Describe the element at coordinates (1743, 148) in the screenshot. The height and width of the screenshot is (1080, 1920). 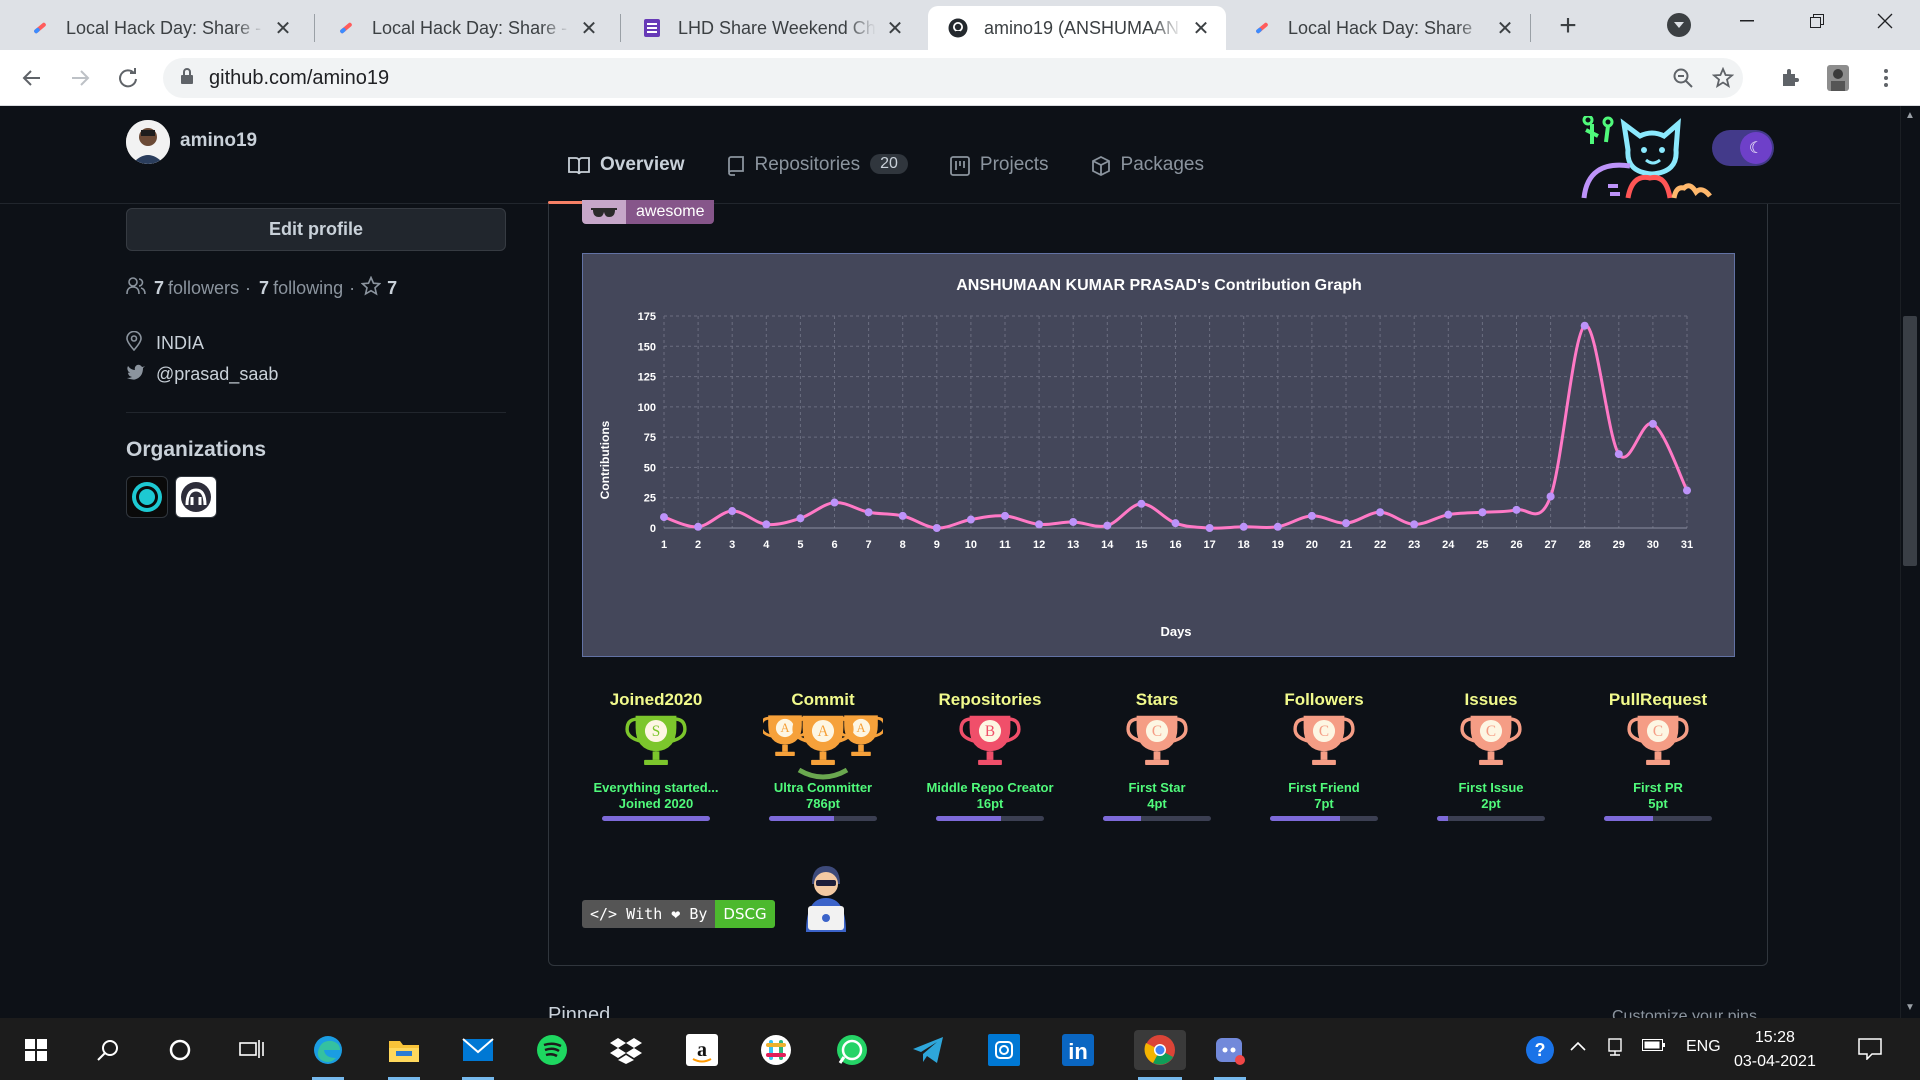
I see `theme-toggle: ☾` at that location.